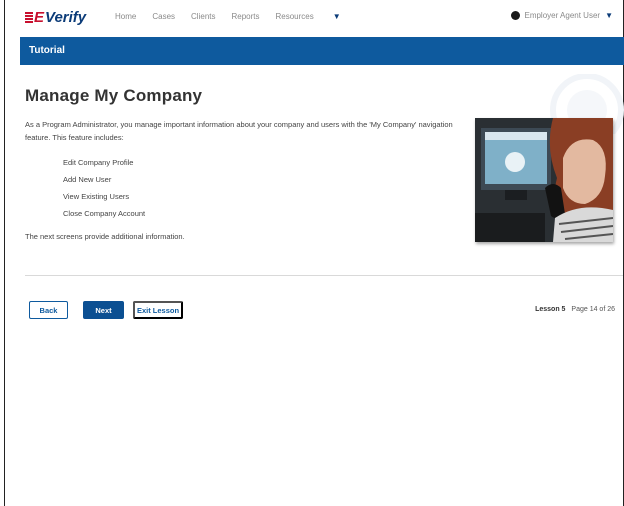 The width and height of the screenshot is (624, 506). What do you see at coordinates (544, 180) in the screenshot?
I see `woman-on-phone-photo` at bounding box center [544, 180].